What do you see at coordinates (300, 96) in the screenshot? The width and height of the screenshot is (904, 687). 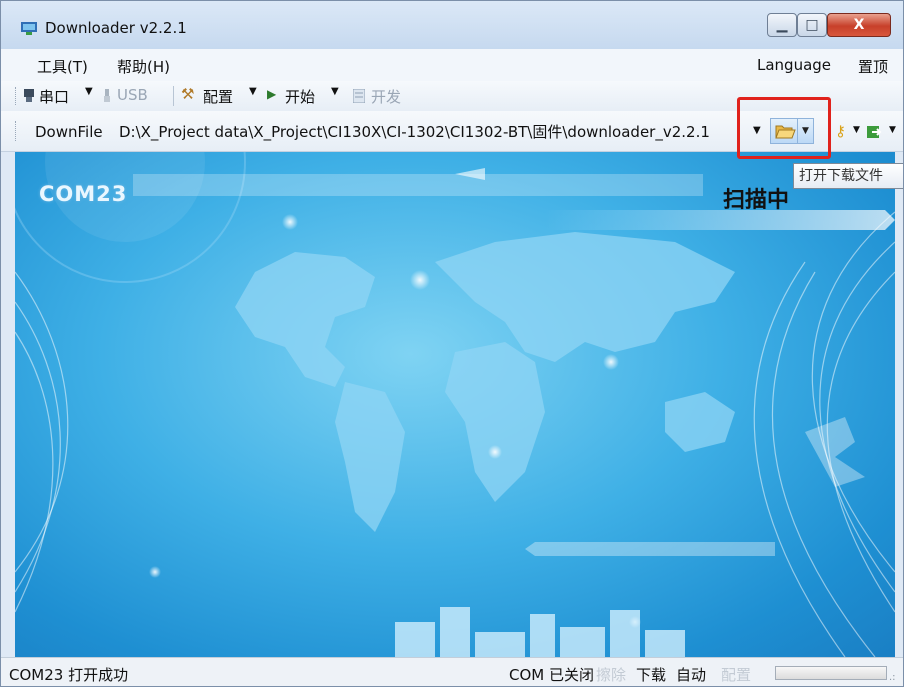 I see `start-button: 开始` at bounding box center [300, 96].